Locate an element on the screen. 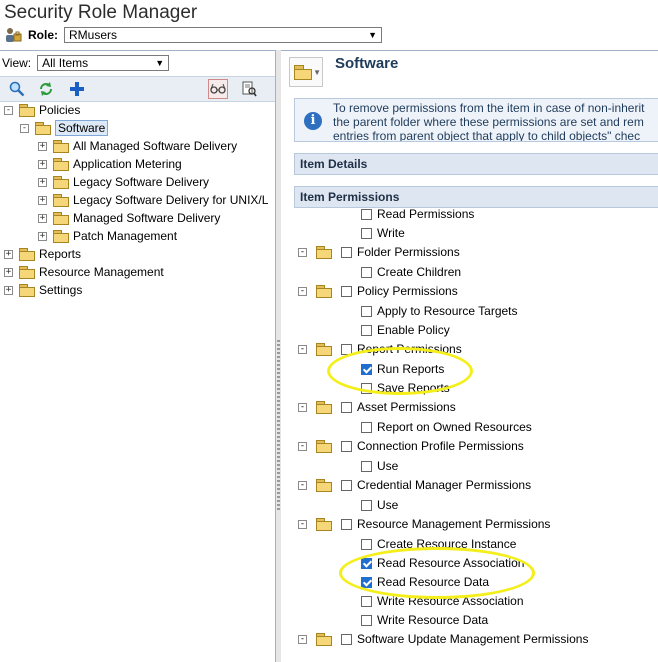 The width and height of the screenshot is (658, 662). role-dropdown: RMusers ▼ is located at coordinates (223, 35).